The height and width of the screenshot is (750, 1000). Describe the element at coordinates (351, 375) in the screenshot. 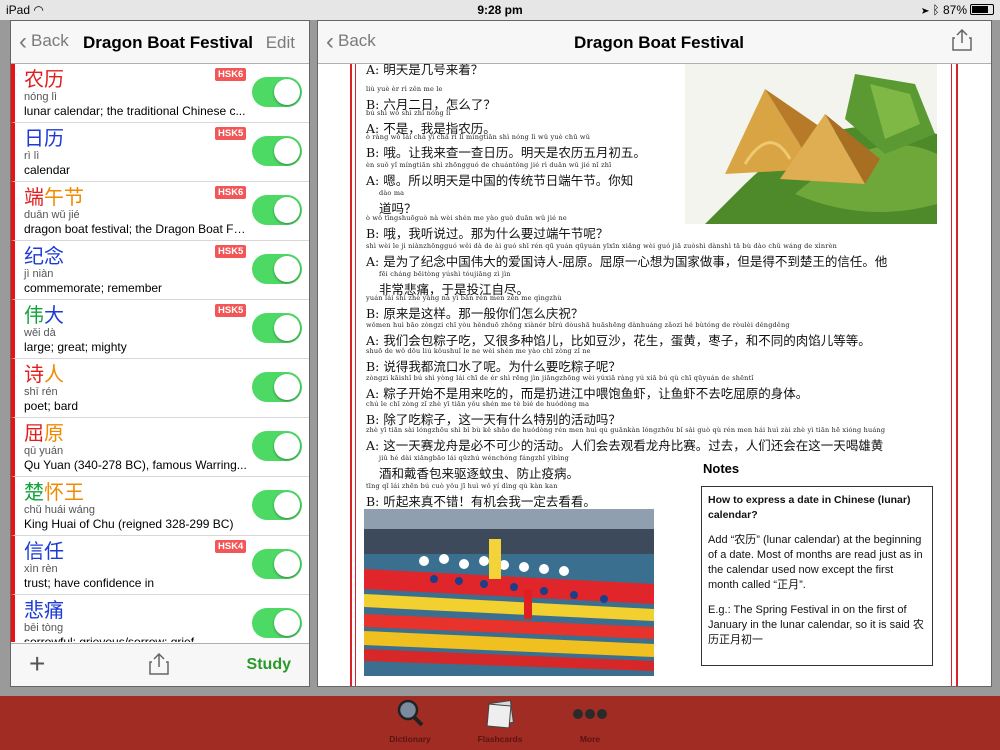

I see `margin-line` at that location.